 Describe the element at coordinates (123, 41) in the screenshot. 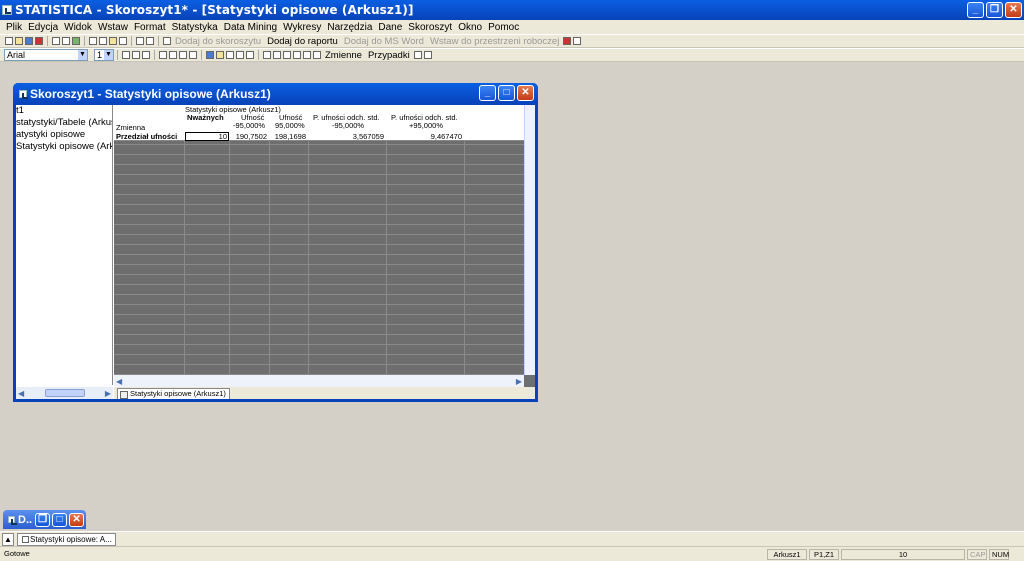

I see `format-painter-icon` at that location.